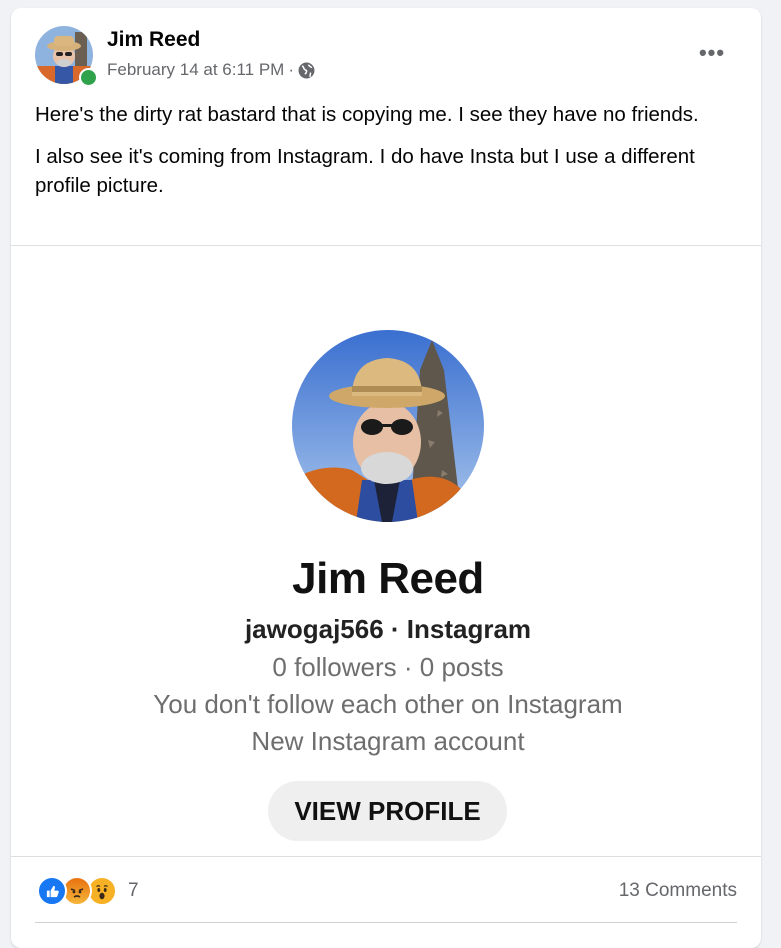 Image resolution: width=781 pixels, height=948 pixels. Describe the element at coordinates (195, 70) in the screenshot. I see `post-timestamp: February 14 at 6:11 PM` at that location.